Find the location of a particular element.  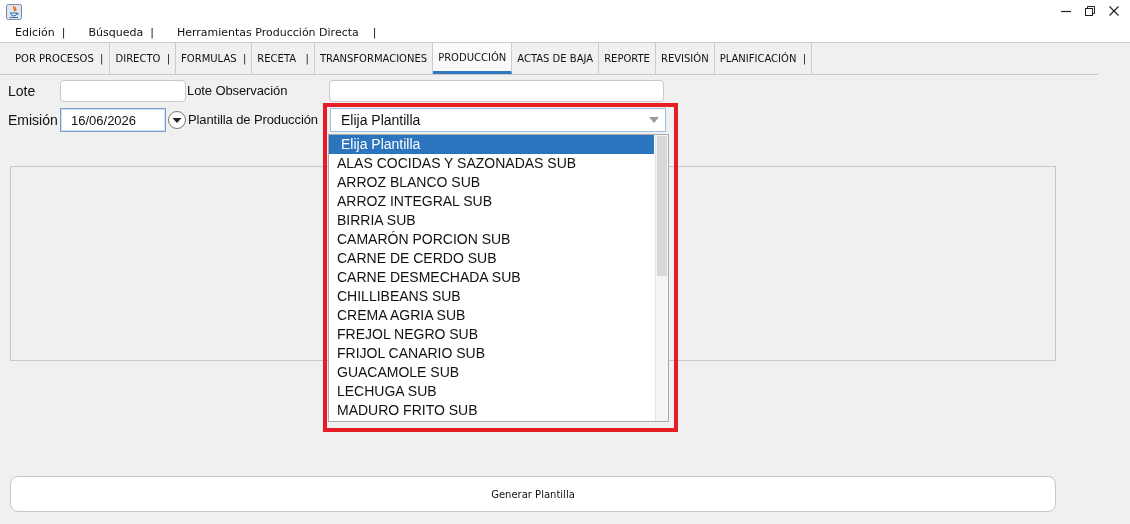

dropdown-option: LECHUGA SUB is located at coordinates (492, 391).